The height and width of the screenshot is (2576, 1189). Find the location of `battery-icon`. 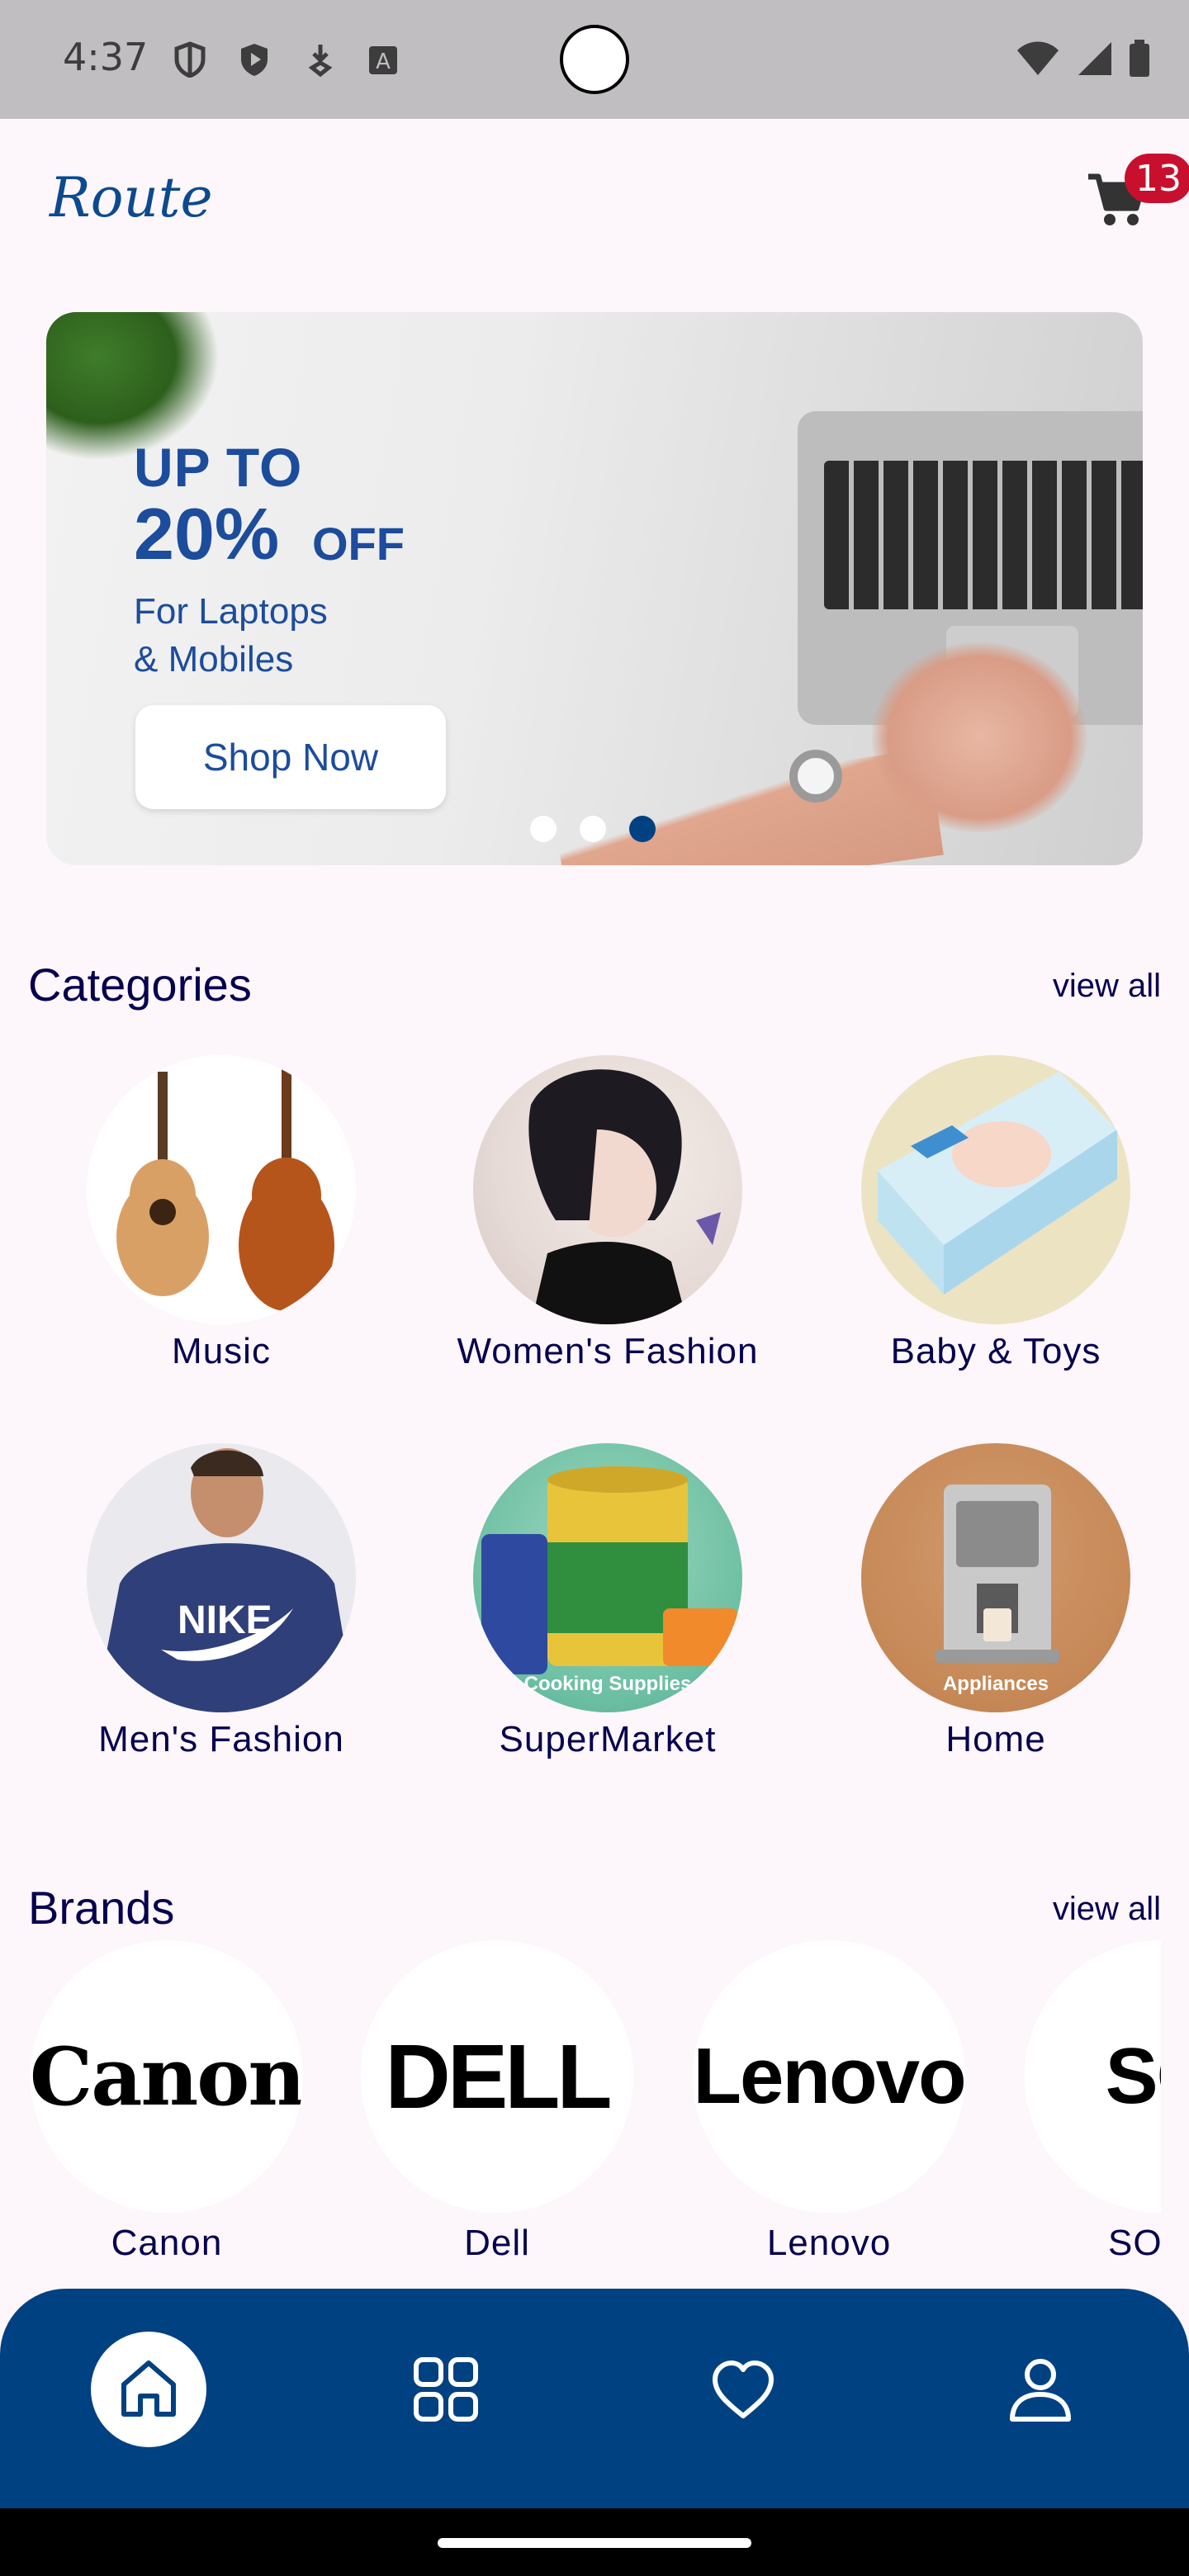

battery-icon is located at coordinates (1139, 58).